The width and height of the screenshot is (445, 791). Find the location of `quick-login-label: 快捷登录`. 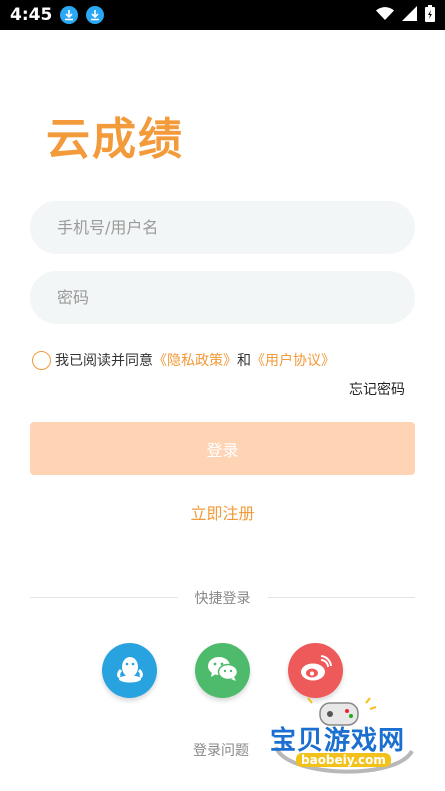

quick-login-label: 快捷登录 is located at coordinates (222, 599).